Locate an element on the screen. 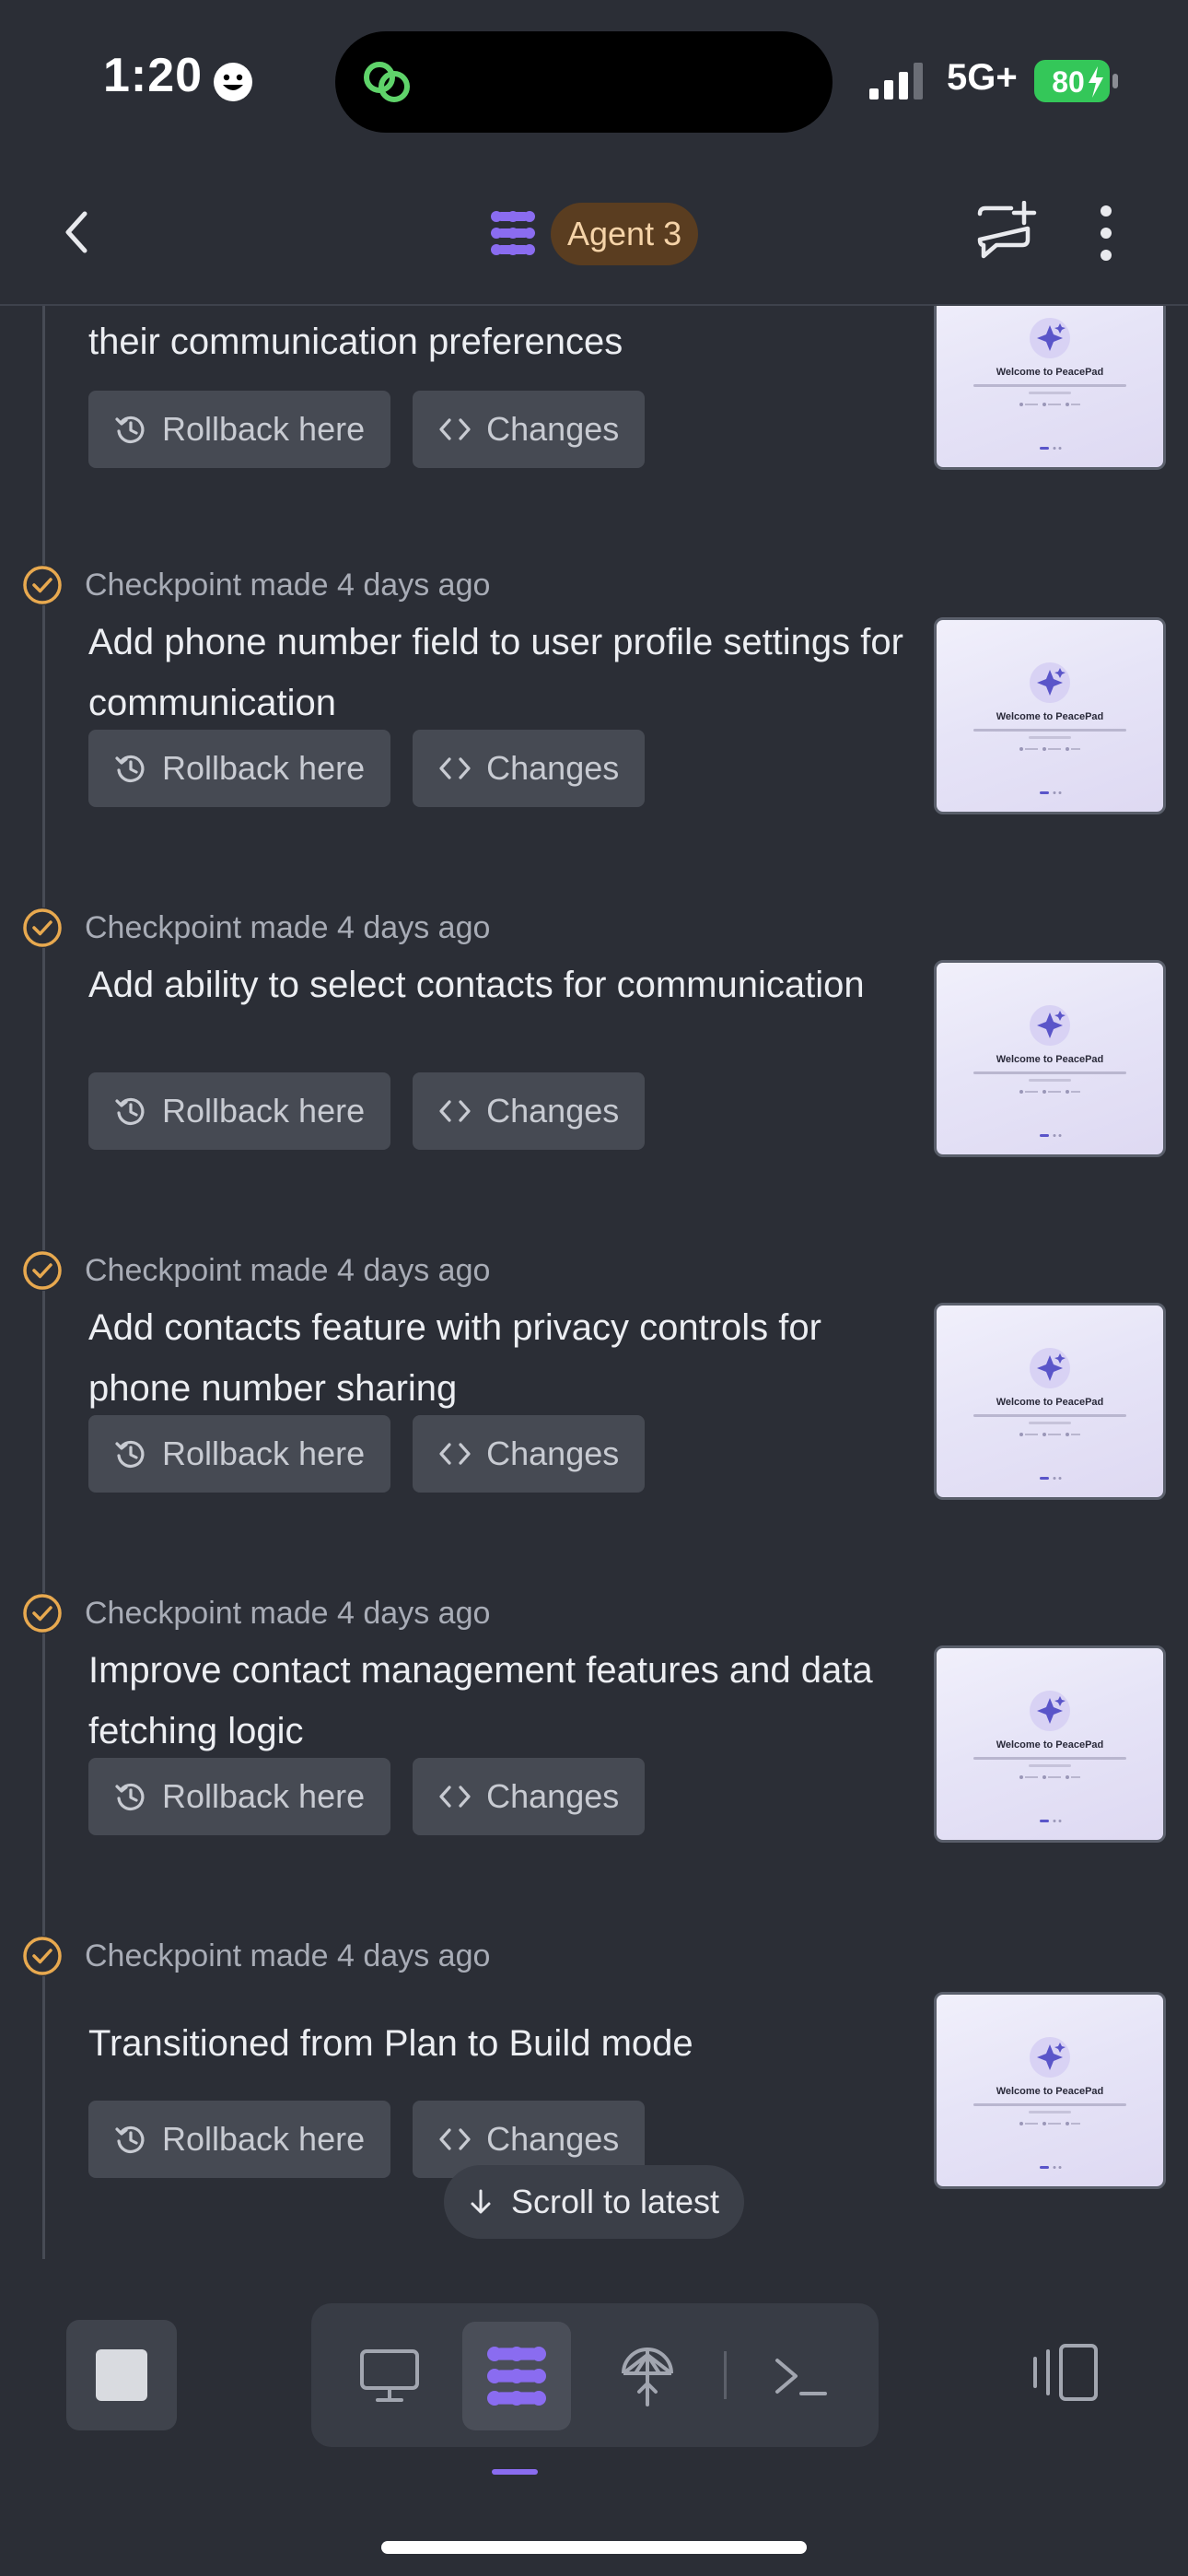 Image resolution: width=1188 pixels, height=2576 pixels. agent-tab is located at coordinates (516, 2376).